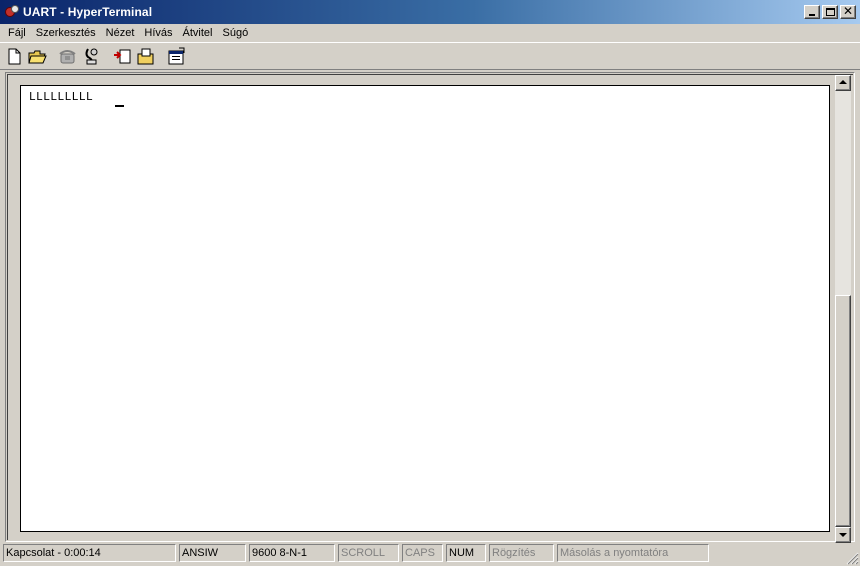 Image resolution: width=860 pixels, height=566 pixels. Describe the element at coordinates (812, 12) in the screenshot. I see `minimize-button` at that location.